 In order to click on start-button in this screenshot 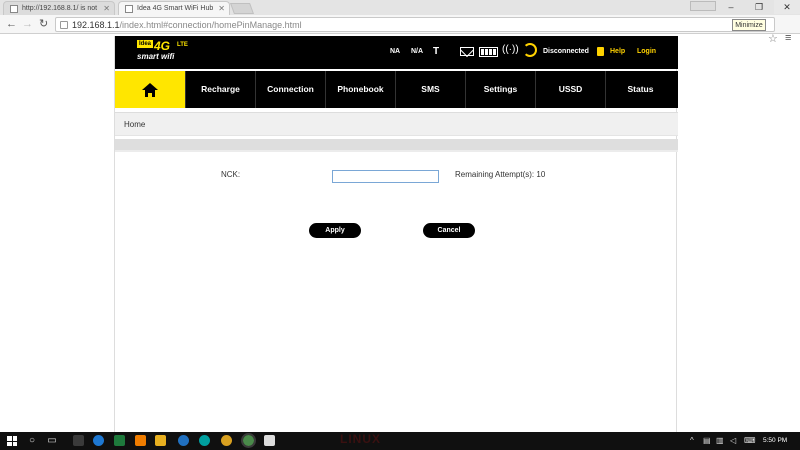, I will do `click(12, 441)`.